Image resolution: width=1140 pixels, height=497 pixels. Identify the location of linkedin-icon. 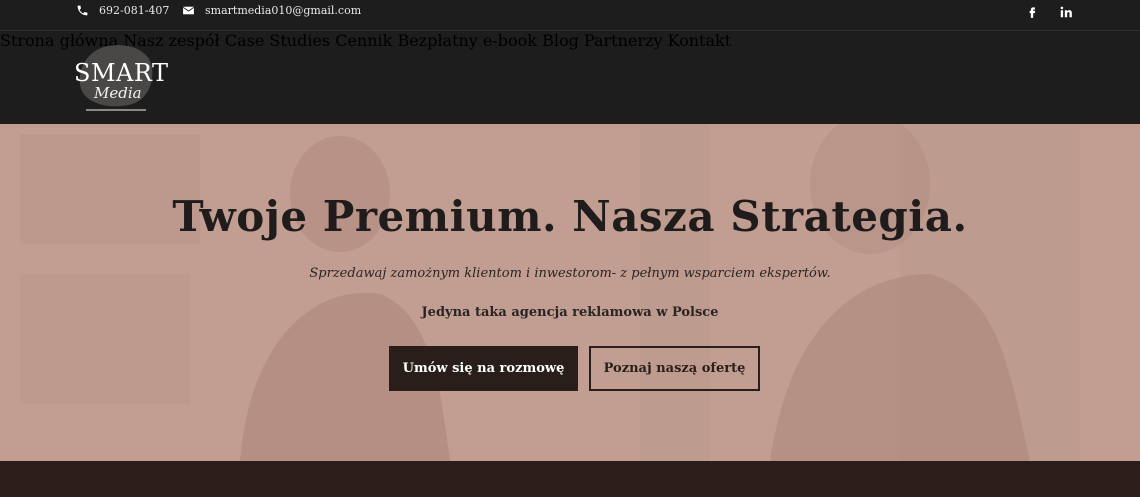
(1066, 12).